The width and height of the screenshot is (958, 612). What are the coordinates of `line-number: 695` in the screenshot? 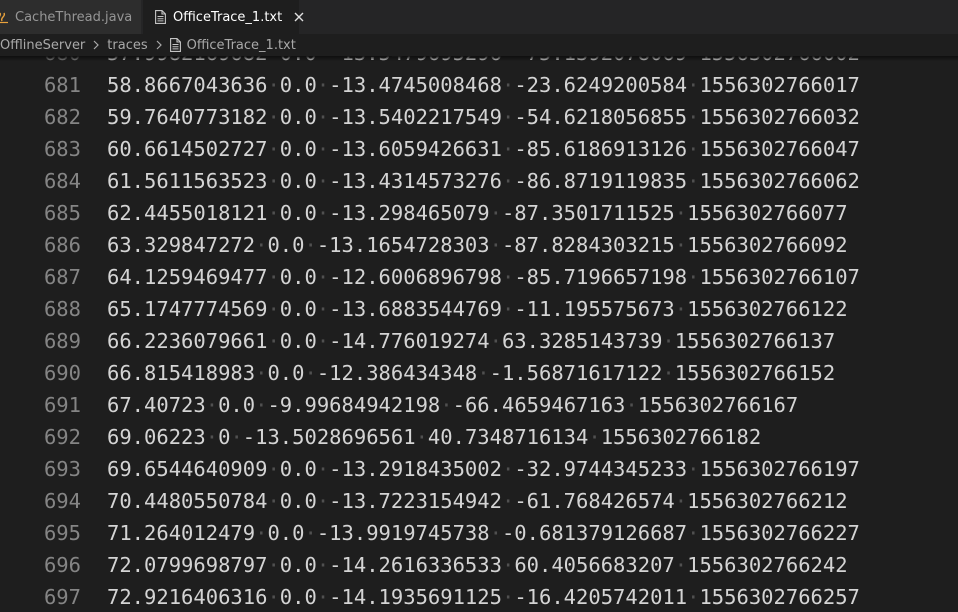 It's located at (62, 533).